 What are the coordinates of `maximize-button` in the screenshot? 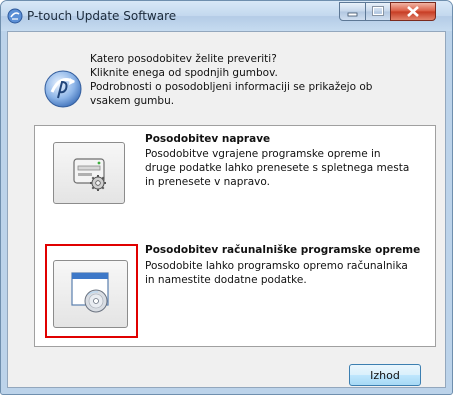 It's located at (378, 11).